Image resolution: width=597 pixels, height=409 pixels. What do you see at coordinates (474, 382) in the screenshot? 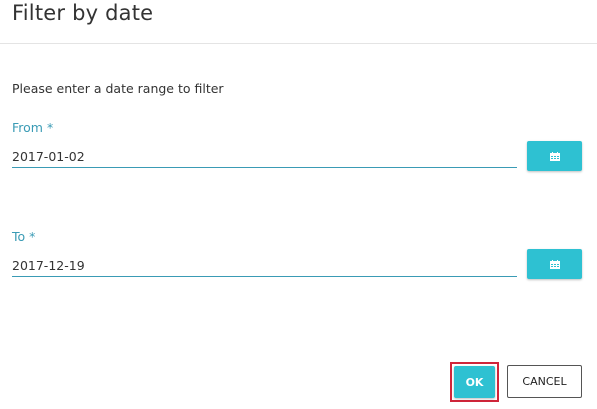
I see `ok-button: OK` at bounding box center [474, 382].